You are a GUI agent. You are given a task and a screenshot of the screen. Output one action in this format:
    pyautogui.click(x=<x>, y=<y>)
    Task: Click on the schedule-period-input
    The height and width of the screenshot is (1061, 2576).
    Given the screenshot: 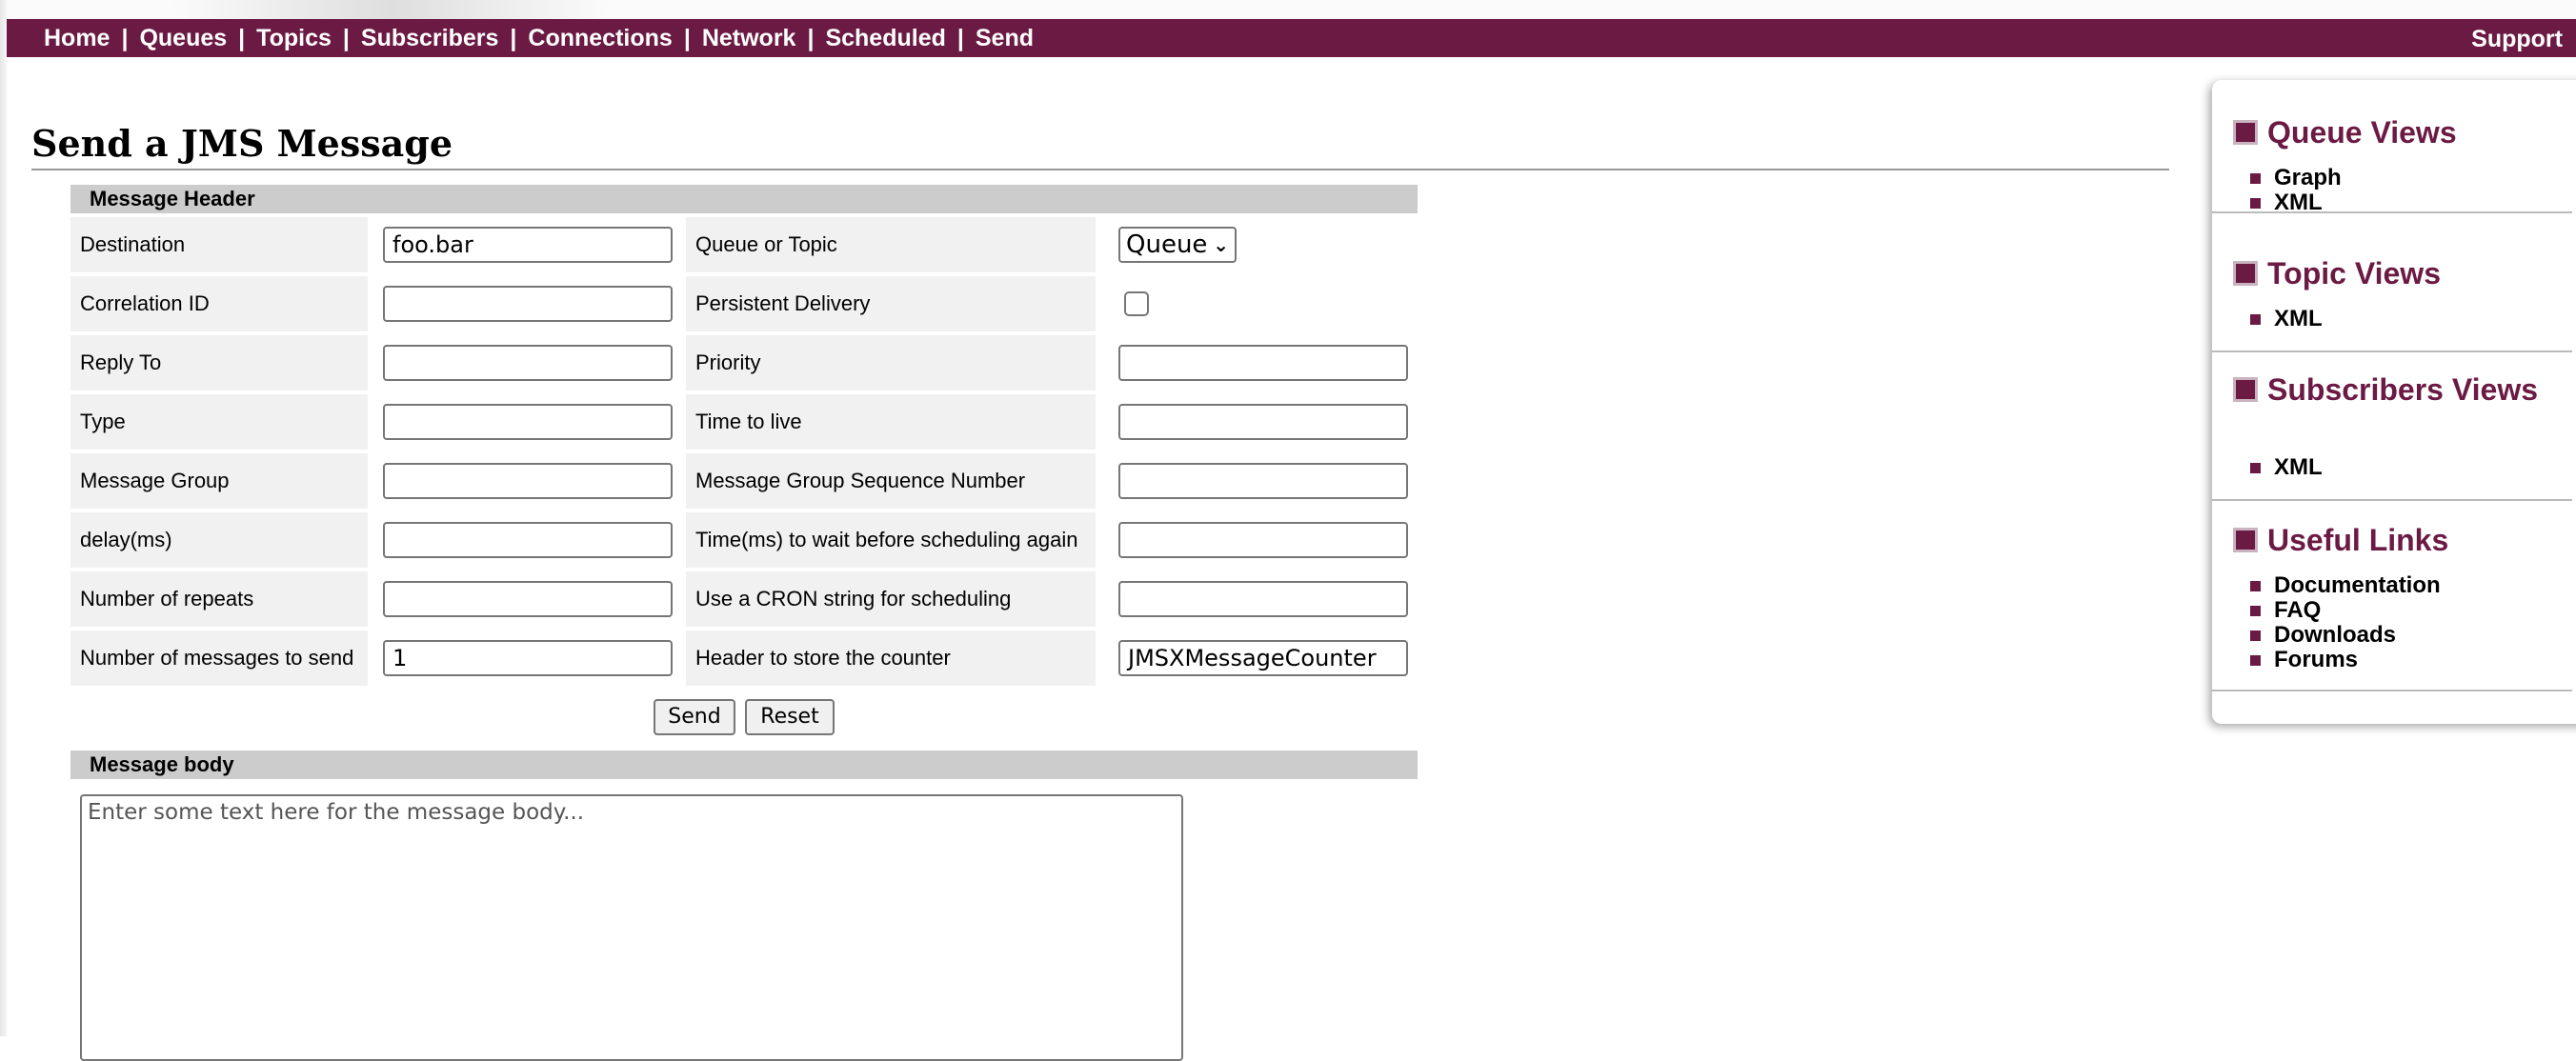 What is the action you would take?
    pyautogui.click(x=1263, y=540)
    